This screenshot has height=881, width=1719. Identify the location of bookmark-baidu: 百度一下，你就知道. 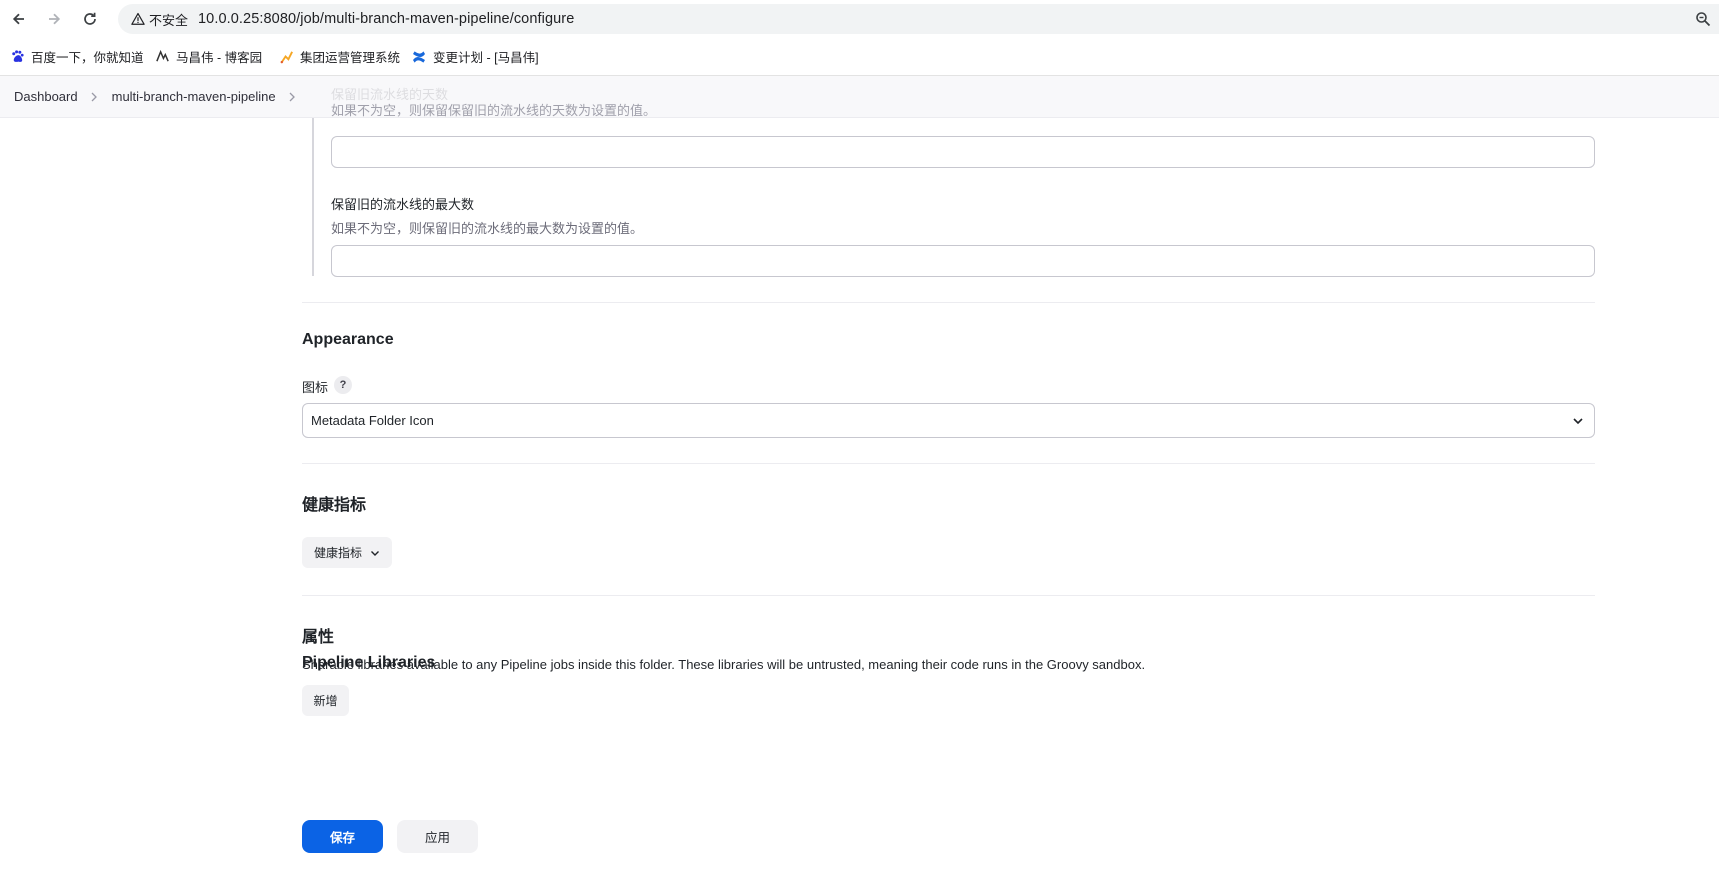
(76, 56).